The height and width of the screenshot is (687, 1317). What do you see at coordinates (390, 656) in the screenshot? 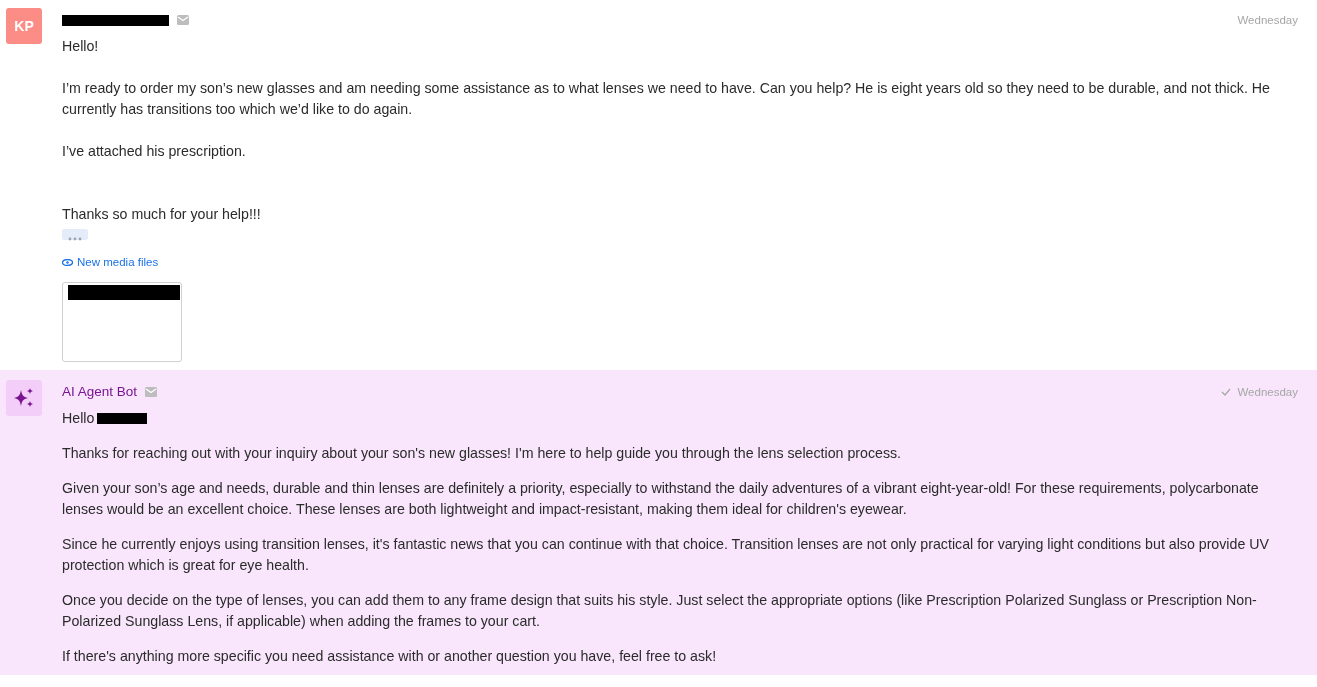
I see `message-paragraph: If there's anything more specific you need assistance with or another question you have, feel free to ask!` at bounding box center [390, 656].